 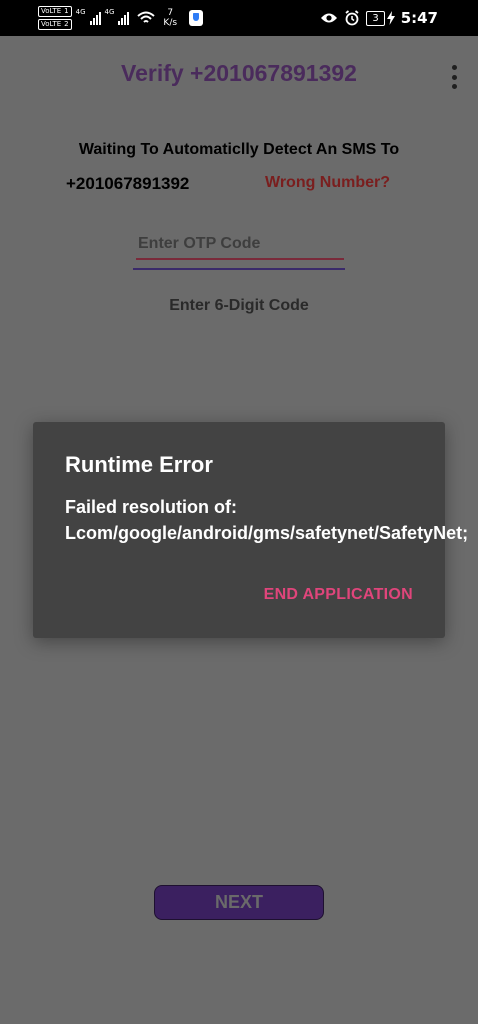 I want to click on otp-underline, so click(x=239, y=269).